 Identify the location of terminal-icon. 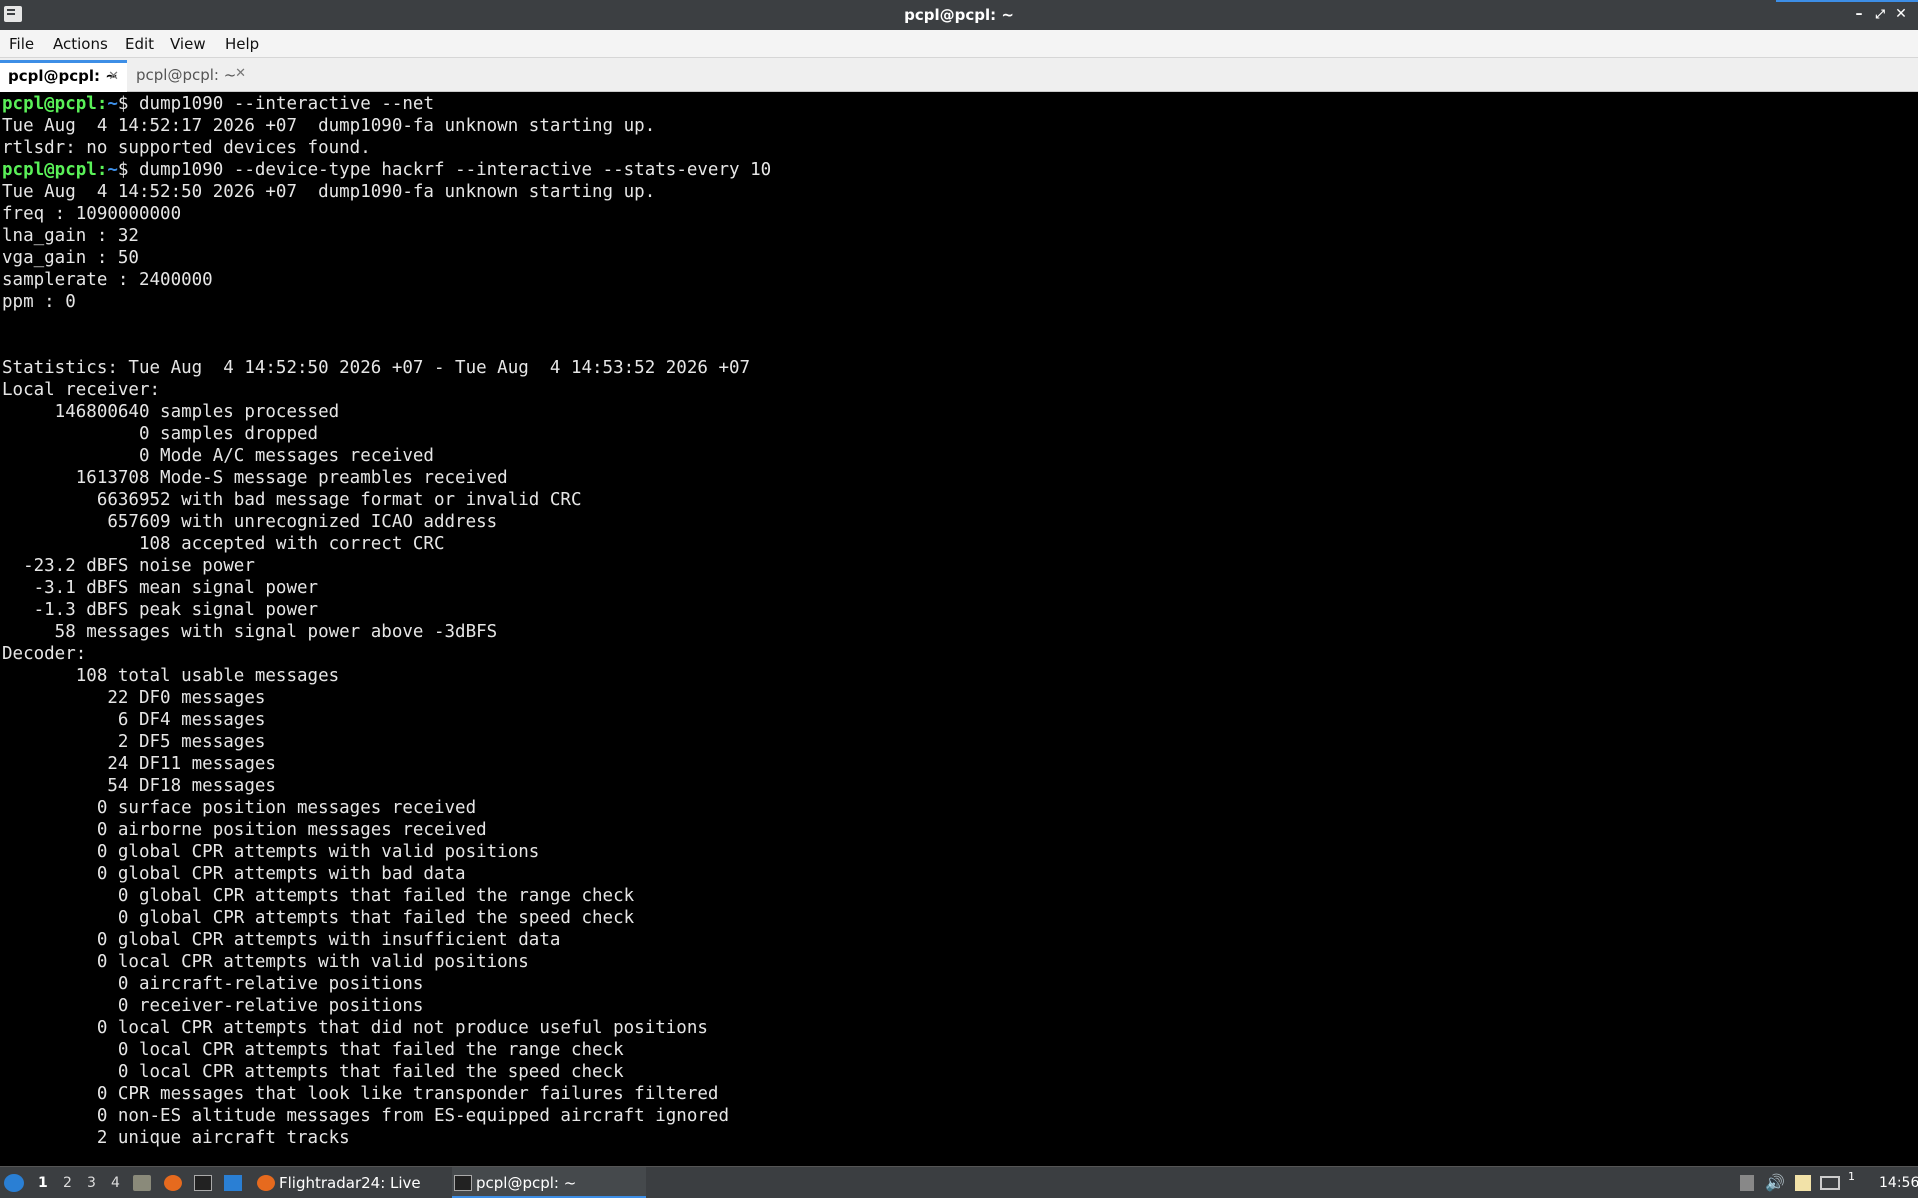
(463, 1183).